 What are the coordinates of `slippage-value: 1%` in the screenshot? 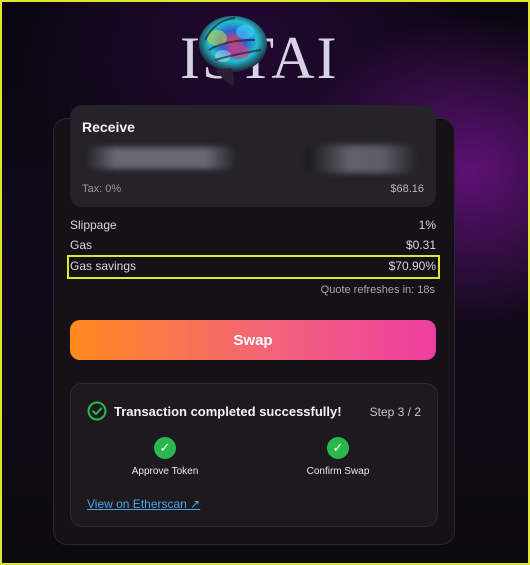 It's located at (427, 225).